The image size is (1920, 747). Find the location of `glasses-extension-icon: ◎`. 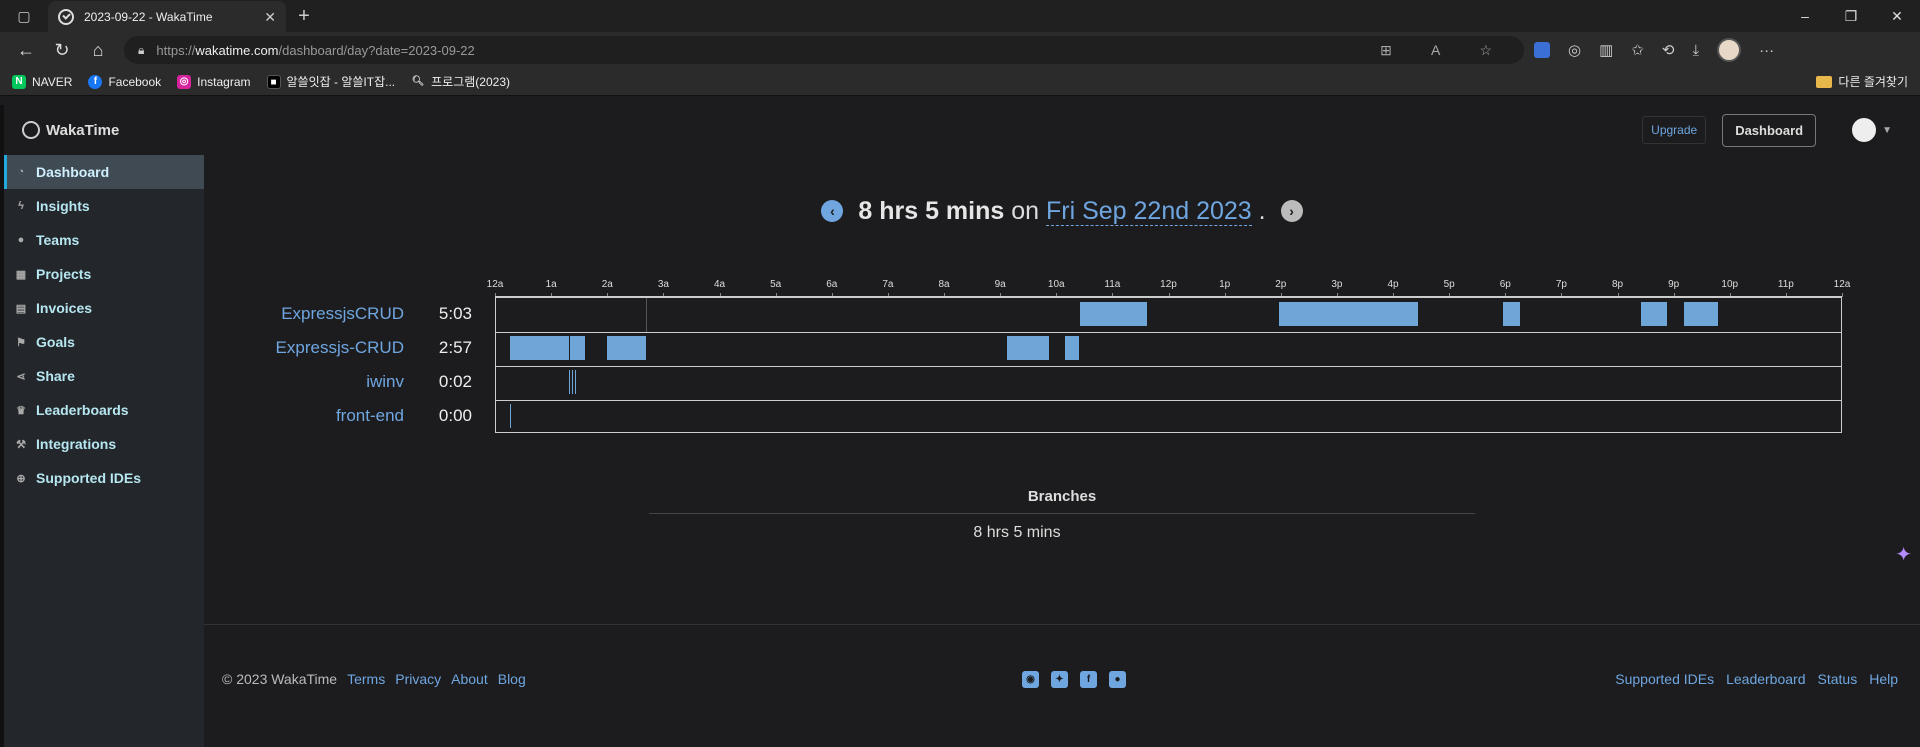

glasses-extension-icon: ◎ is located at coordinates (1574, 50).